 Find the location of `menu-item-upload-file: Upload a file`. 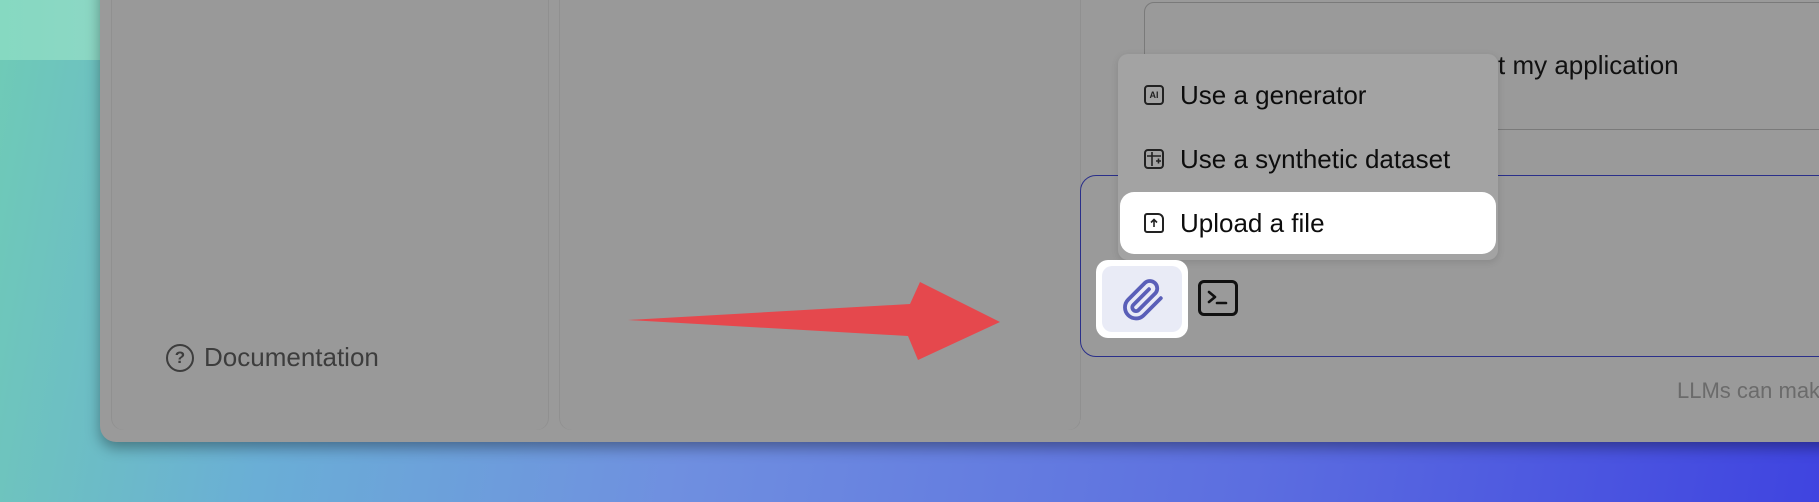

menu-item-upload-file: Upload a file is located at coordinates (1308, 223).